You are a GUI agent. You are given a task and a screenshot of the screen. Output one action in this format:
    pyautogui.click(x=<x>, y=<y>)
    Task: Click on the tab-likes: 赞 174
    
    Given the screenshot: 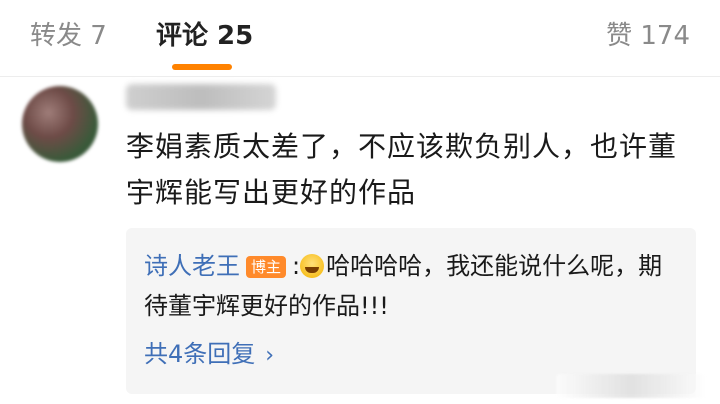 What is the action you would take?
    pyautogui.click(x=648, y=36)
    